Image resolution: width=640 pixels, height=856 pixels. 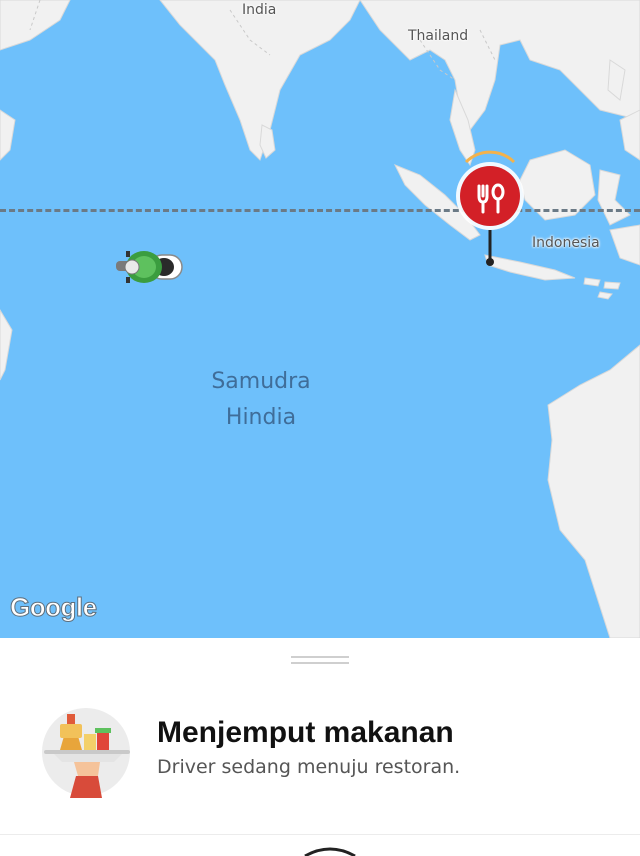 What do you see at coordinates (320, 210) in the screenshot?
I see `equator-line` at bounding box center [320, 210].